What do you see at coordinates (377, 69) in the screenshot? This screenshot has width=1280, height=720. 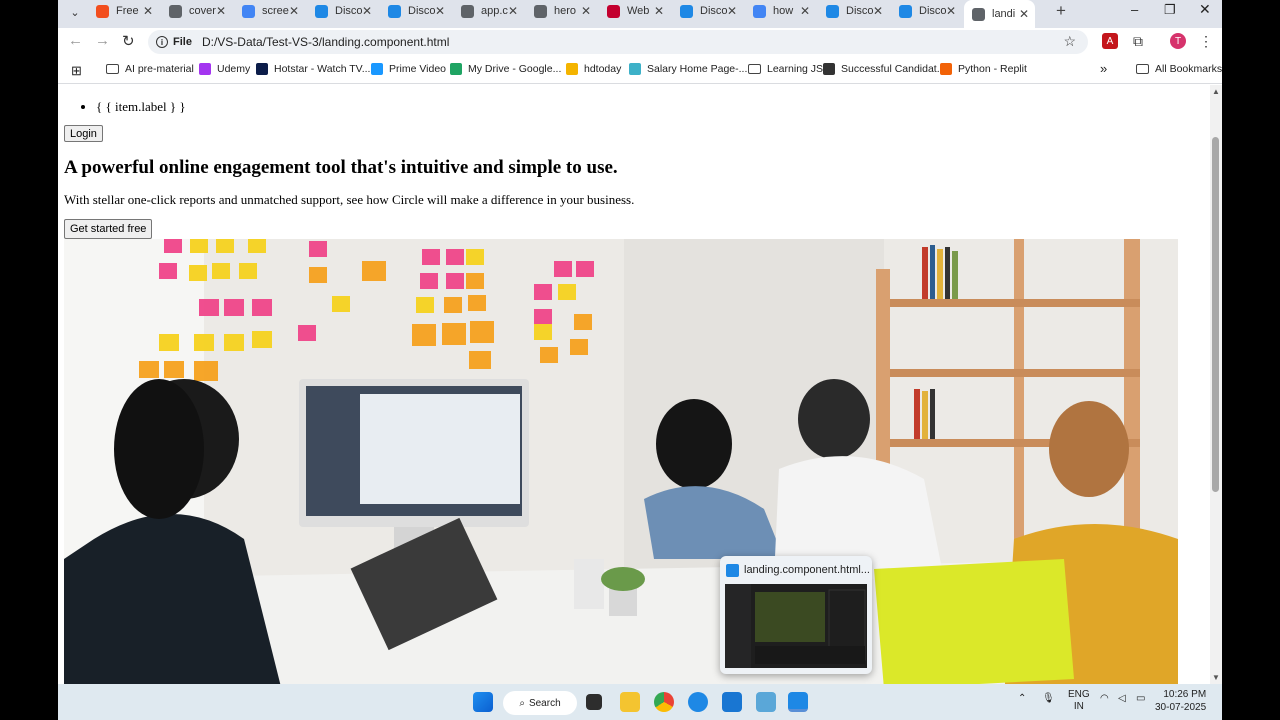 I see `prime-video-icon` at bounding box center [377, 69].